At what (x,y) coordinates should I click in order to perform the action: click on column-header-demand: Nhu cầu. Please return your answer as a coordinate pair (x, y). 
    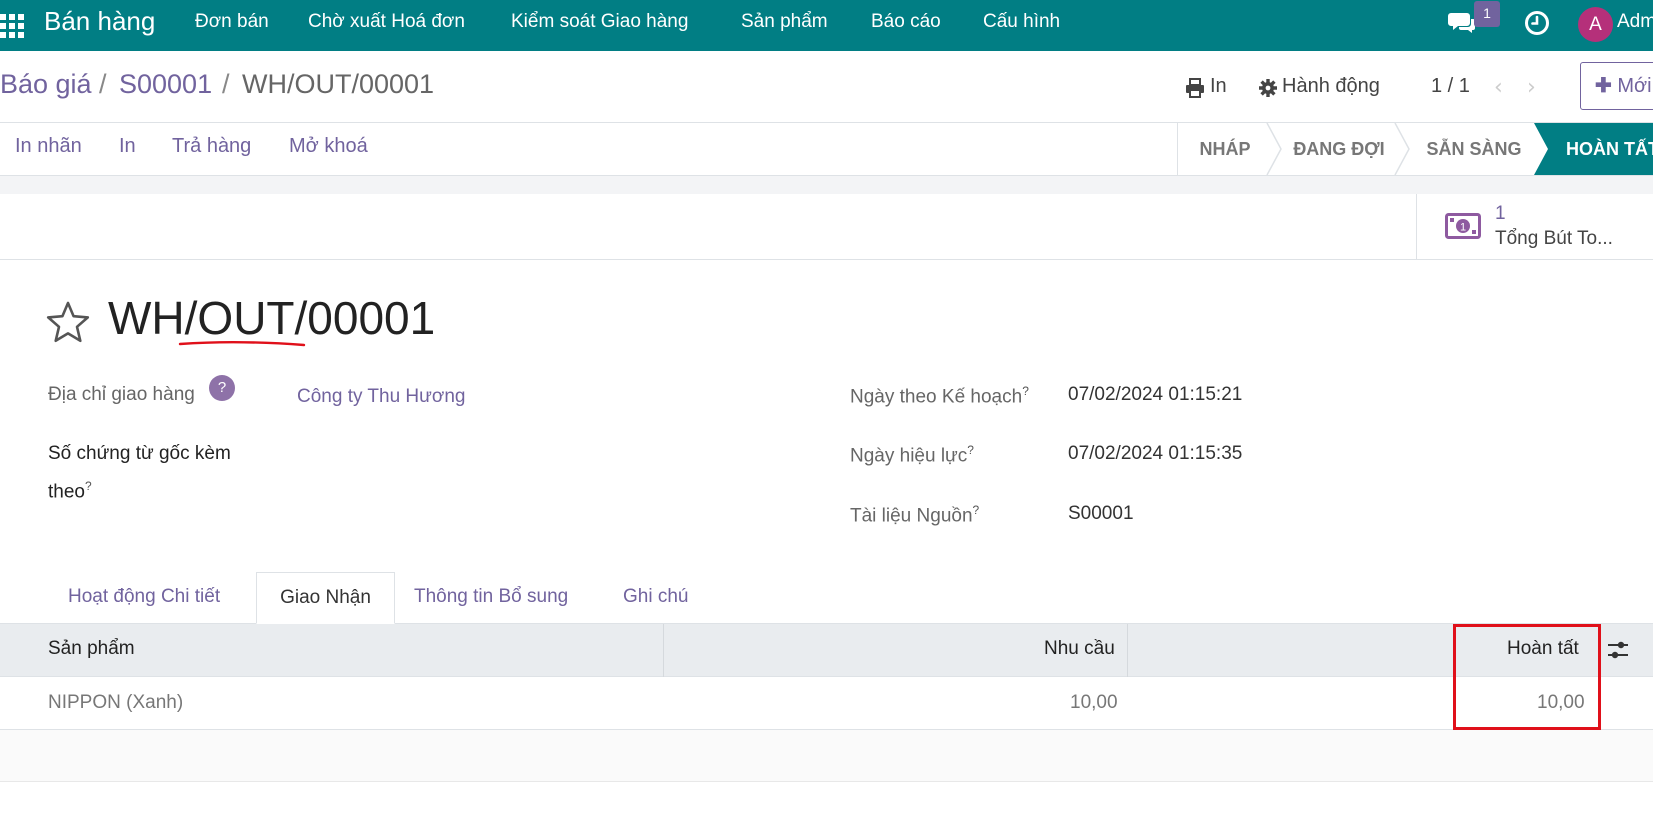
    Looking at the image, I should click on (1079, 649).